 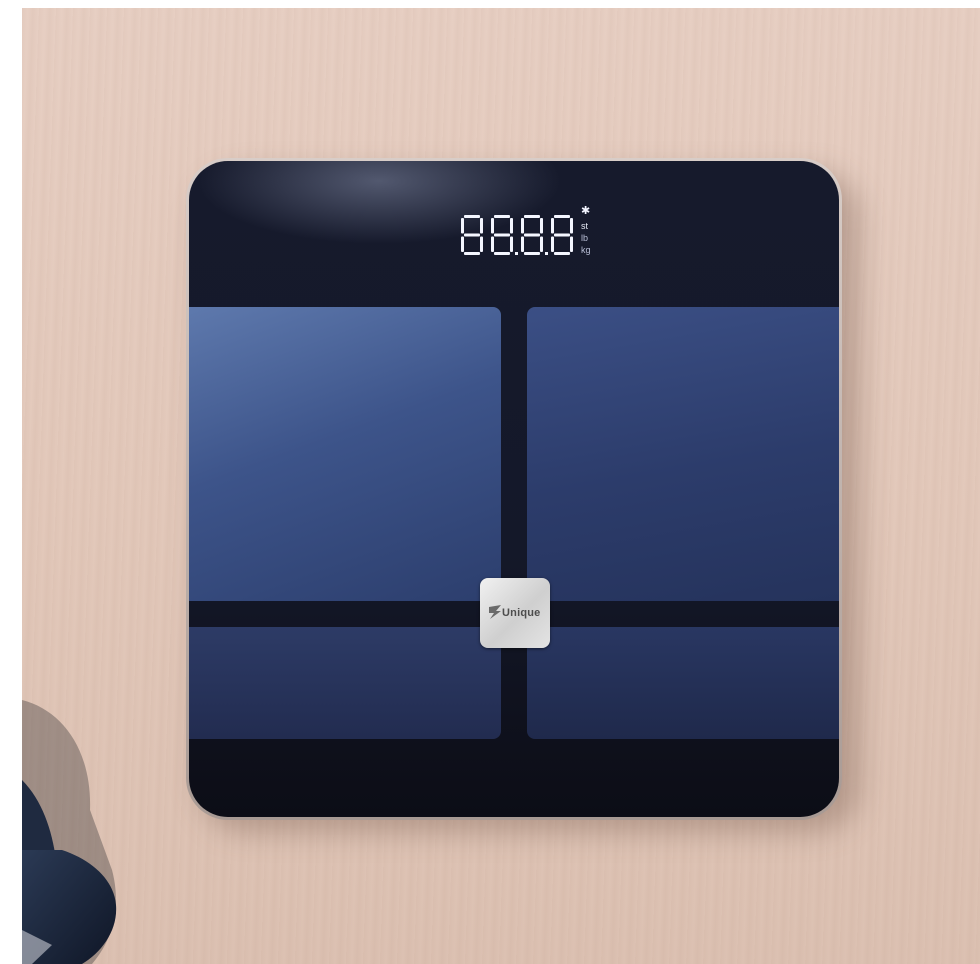 I want to click on seven-segment-digits, so click(x=517, y=235).